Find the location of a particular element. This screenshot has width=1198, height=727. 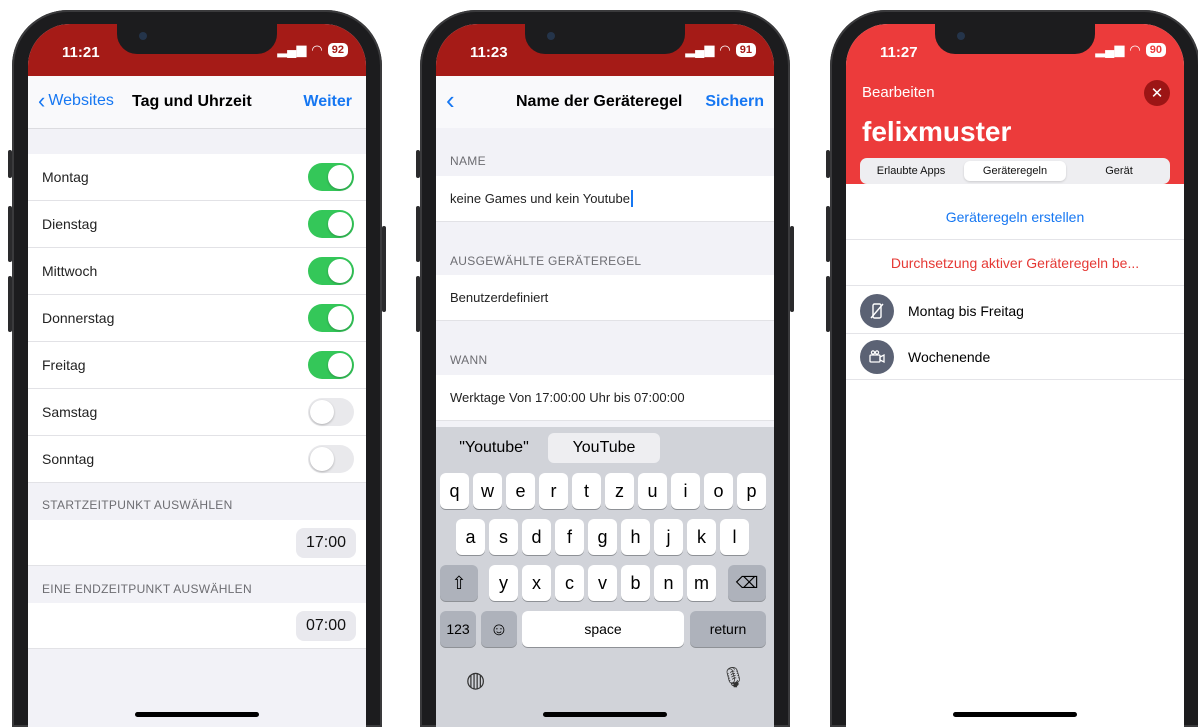

start-section-header: STARTZEITPUNKT AUSWÄHLEN is located at coordinates (137, 505).